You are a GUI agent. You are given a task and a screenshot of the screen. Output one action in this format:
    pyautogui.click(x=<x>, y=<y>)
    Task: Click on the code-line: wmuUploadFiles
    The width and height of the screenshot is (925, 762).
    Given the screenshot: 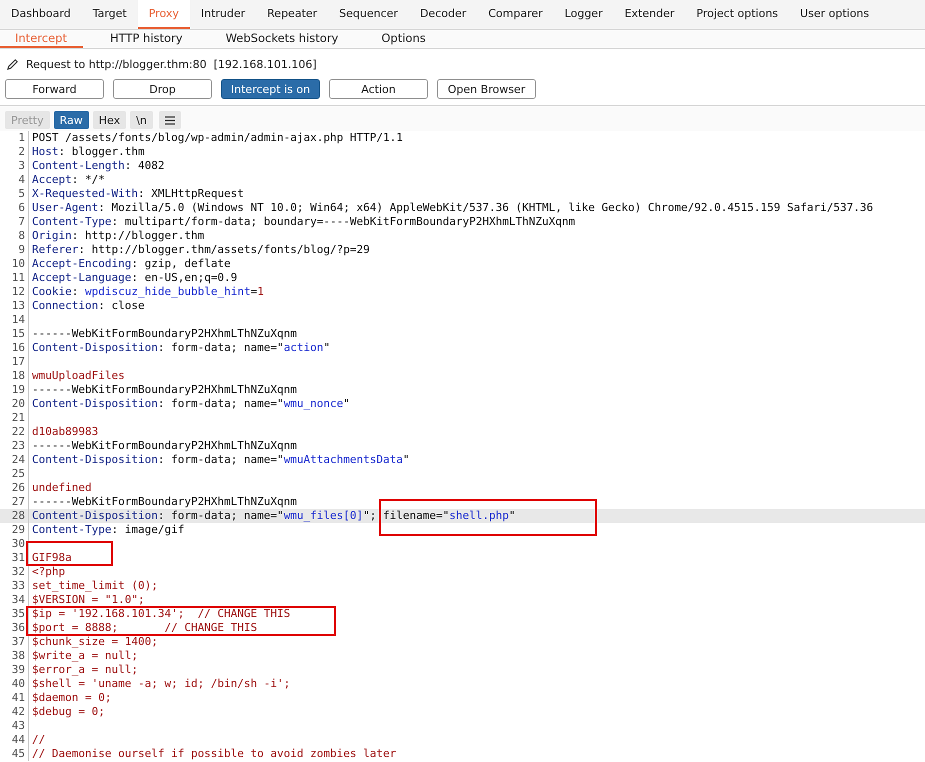 What is the action you would take?
    pyautogui.click(x=78, y=376)
    